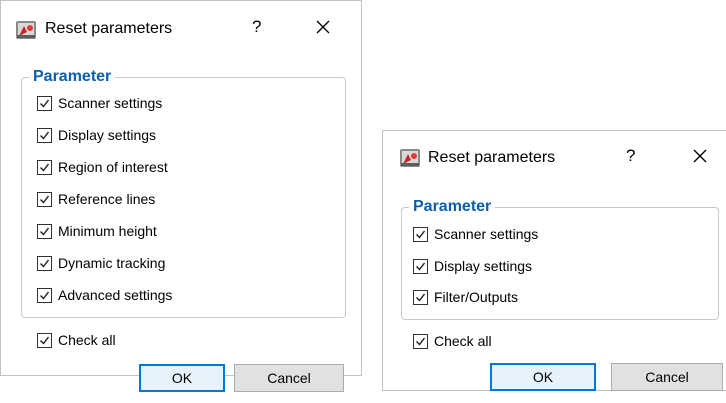 The height and width of the screenshot is (403, 726). Describe the element at coordinates (476, 297) in the screenshot. I see `option-label: Filter/Outputs` at that location.